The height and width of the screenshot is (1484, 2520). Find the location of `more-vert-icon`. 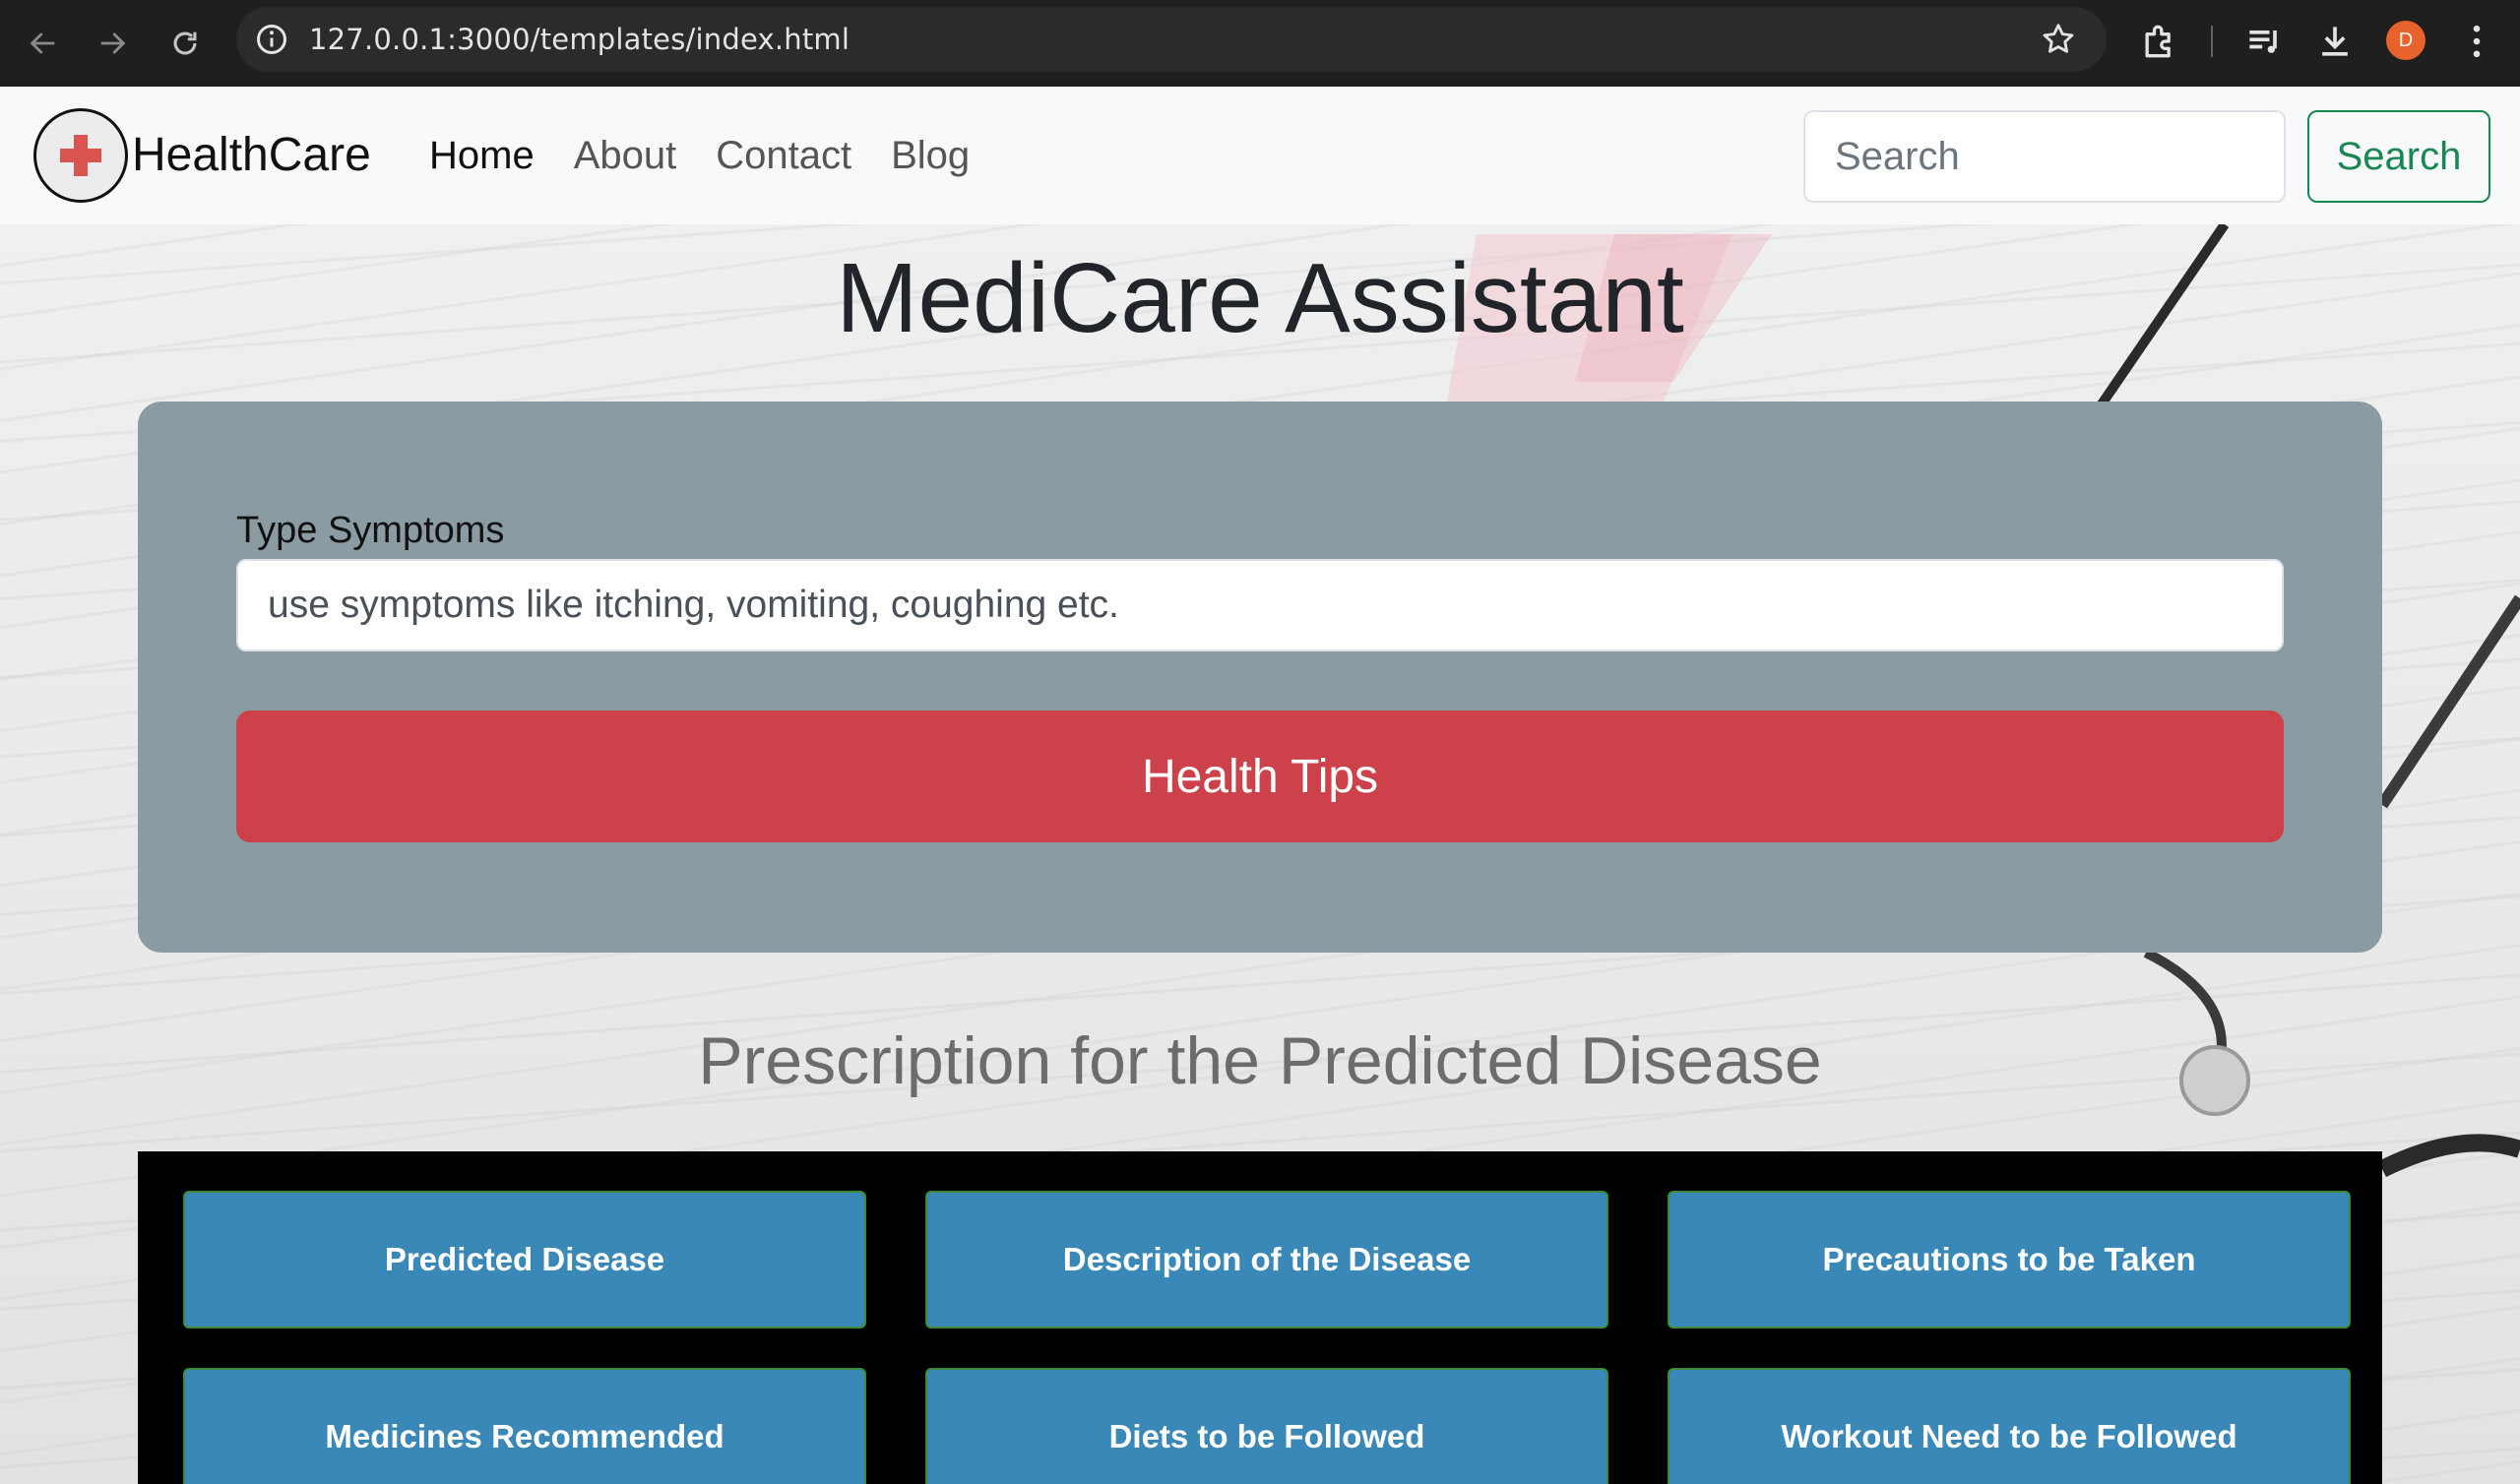

more-vert-icon is located at coordinates (2476, 42).